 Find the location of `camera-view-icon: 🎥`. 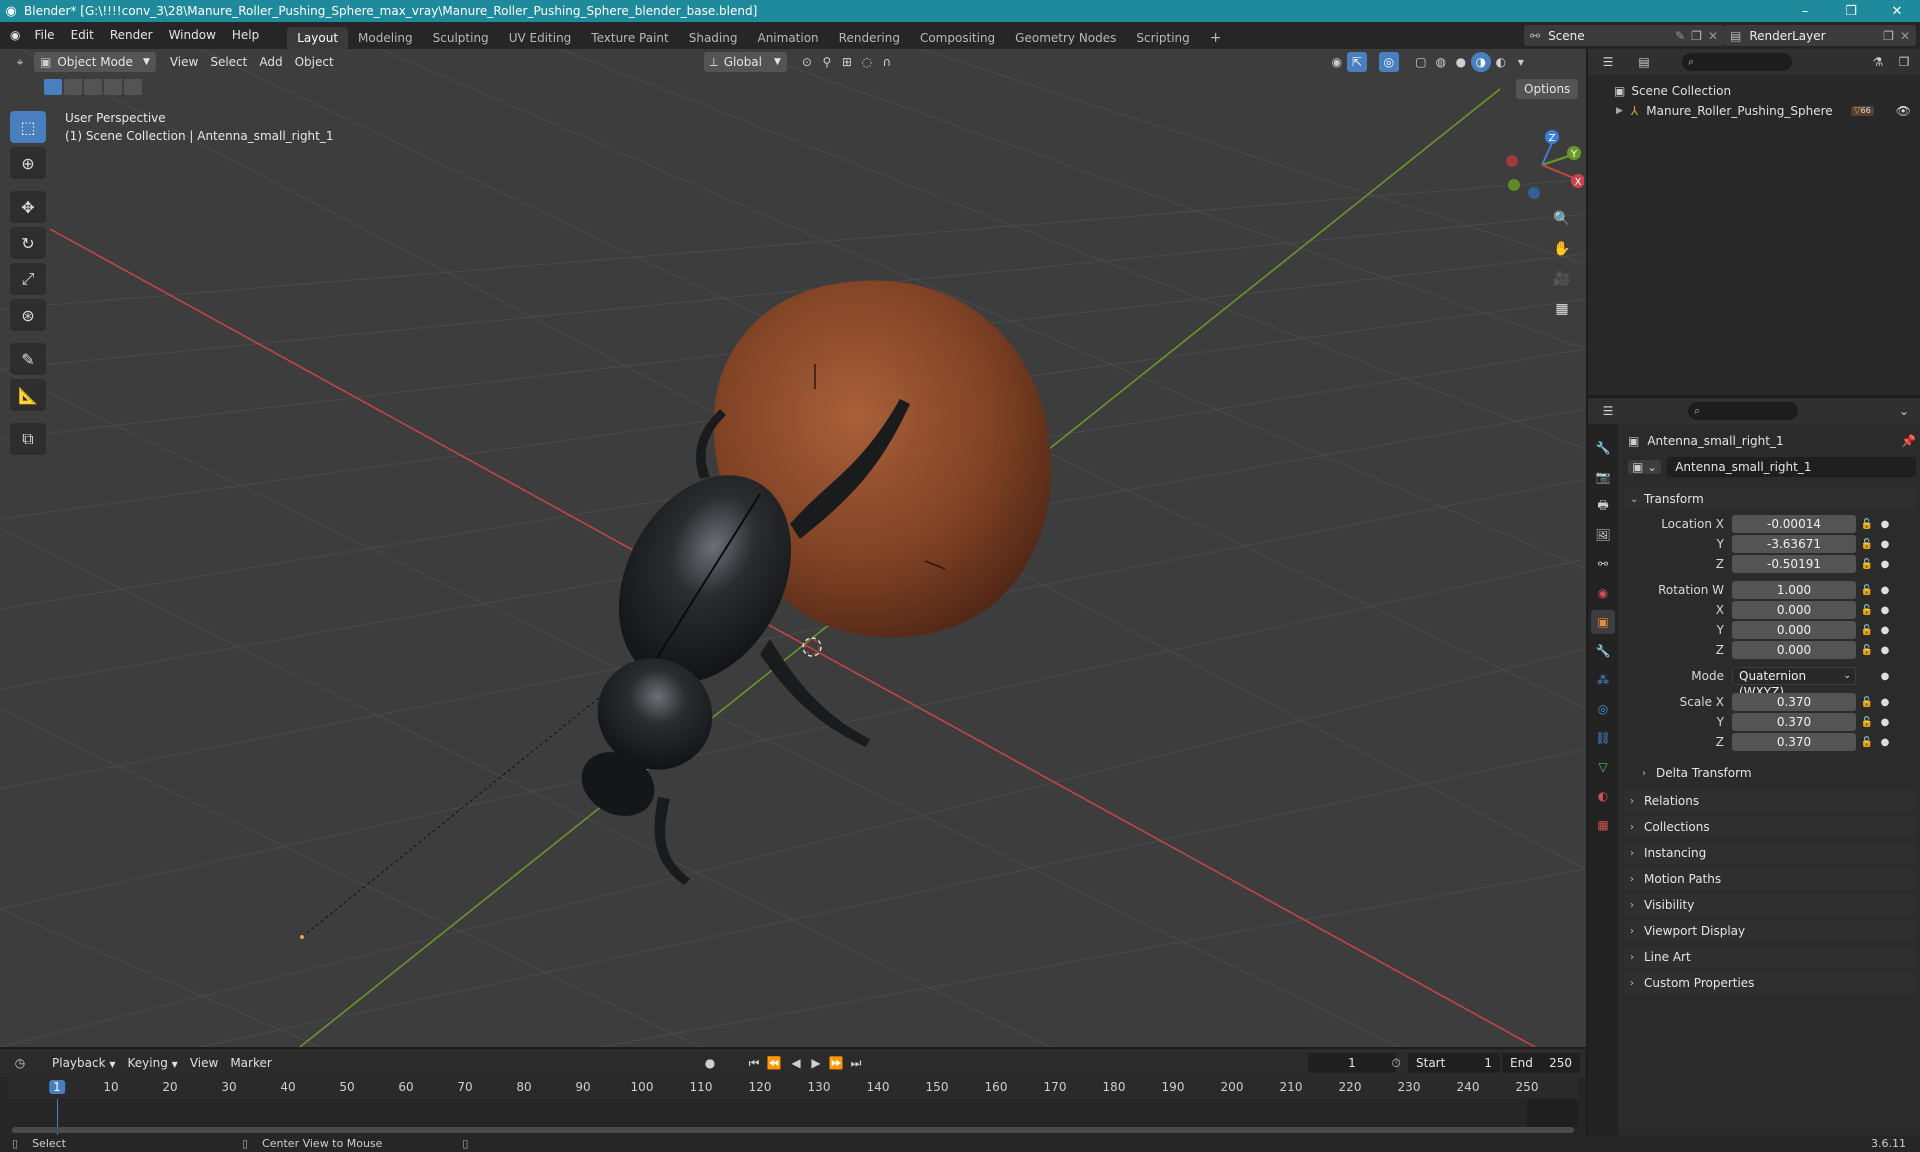

camera-view-icon: 🎥 is located at coordinates (1562, 279).